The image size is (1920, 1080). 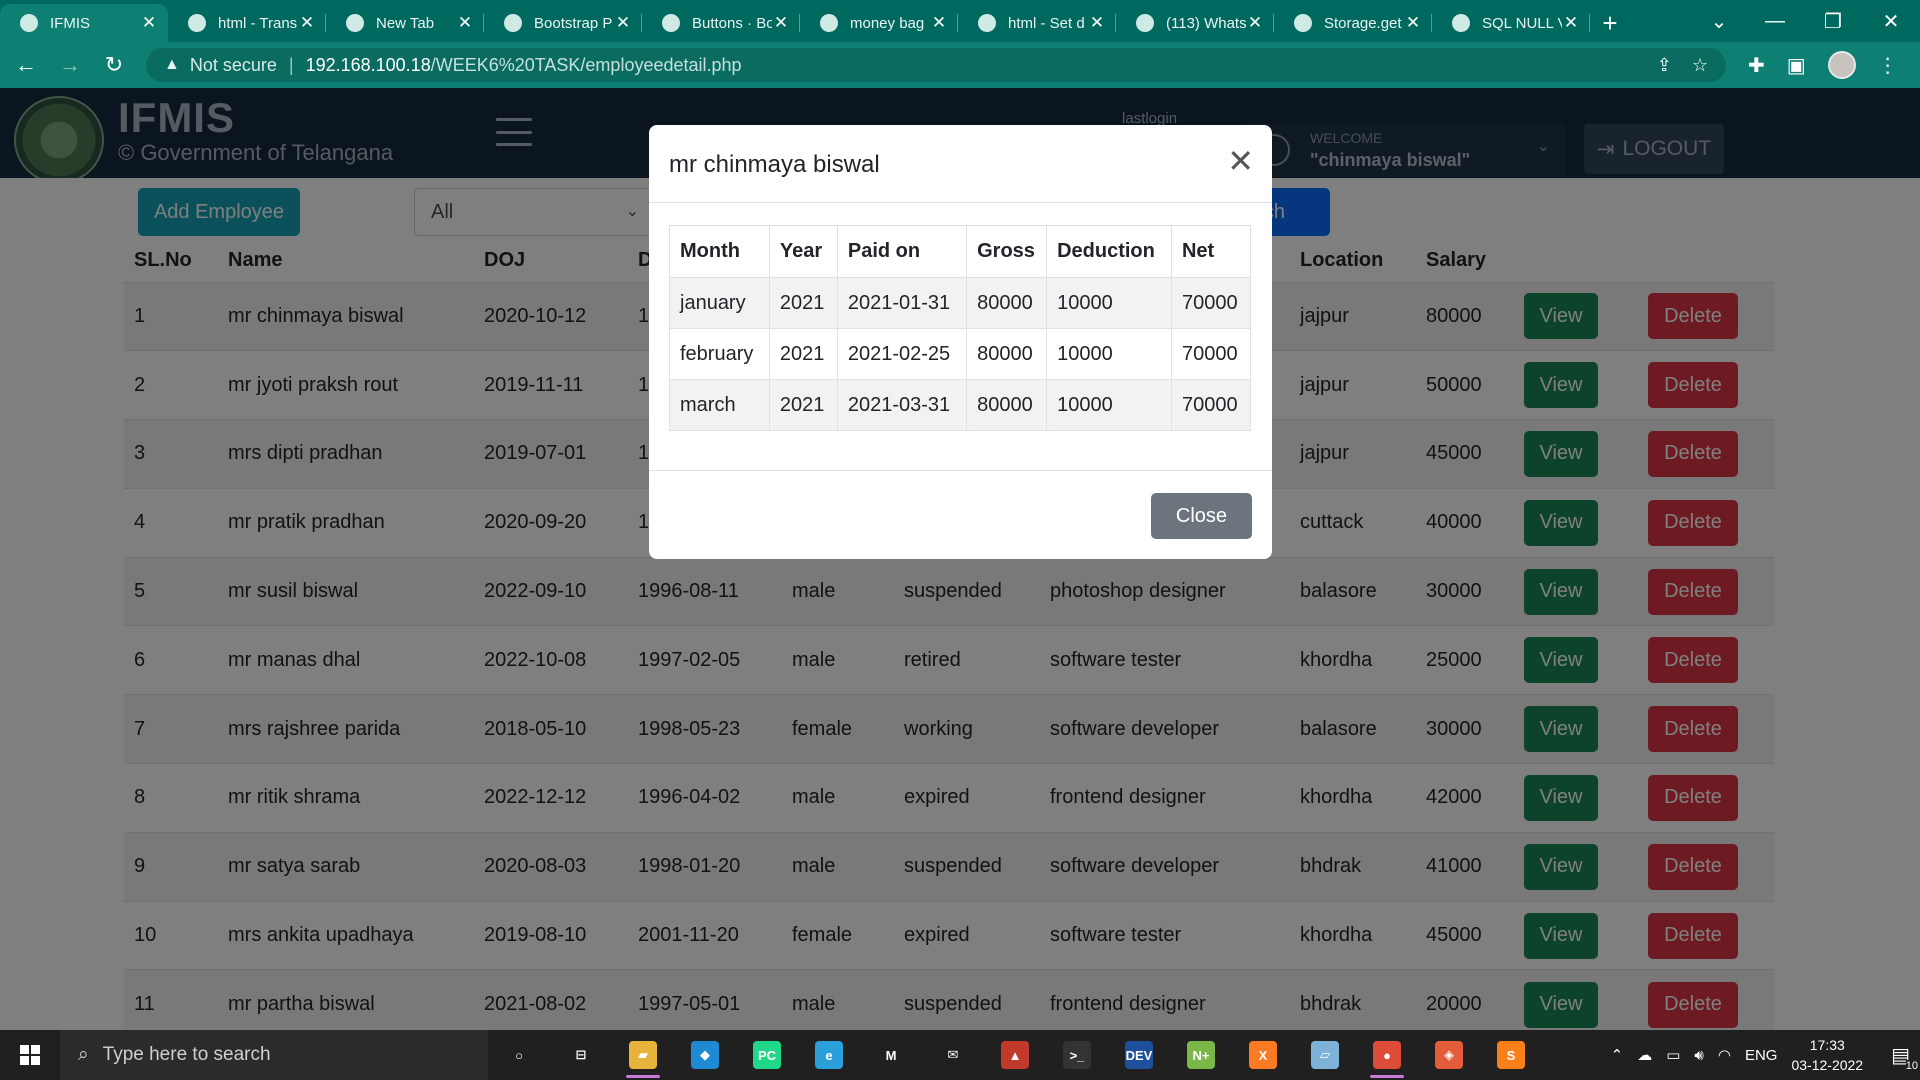 I want to click on browser-tab: SQL NULL V ✕, so click(x=1511, y=23).